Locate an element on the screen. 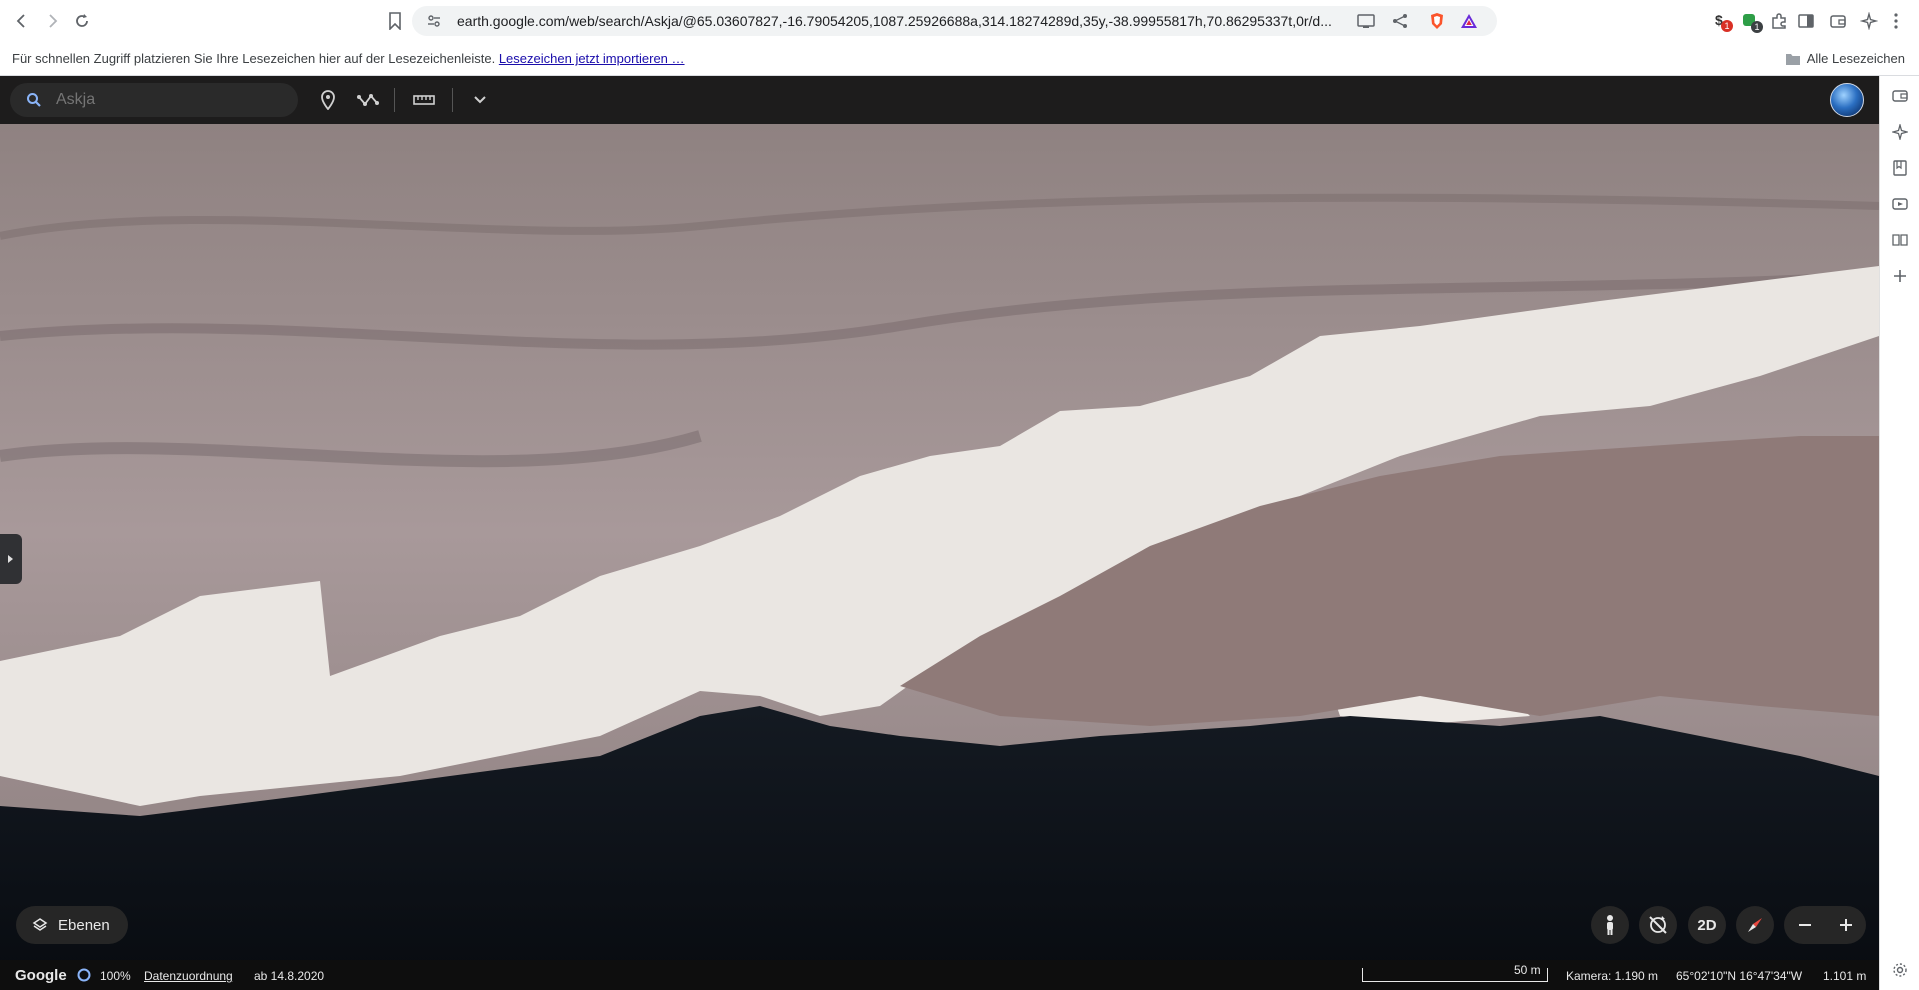 This screenshot has height=990, width=1919. more-tools-button is located at coordinates (480, 100).